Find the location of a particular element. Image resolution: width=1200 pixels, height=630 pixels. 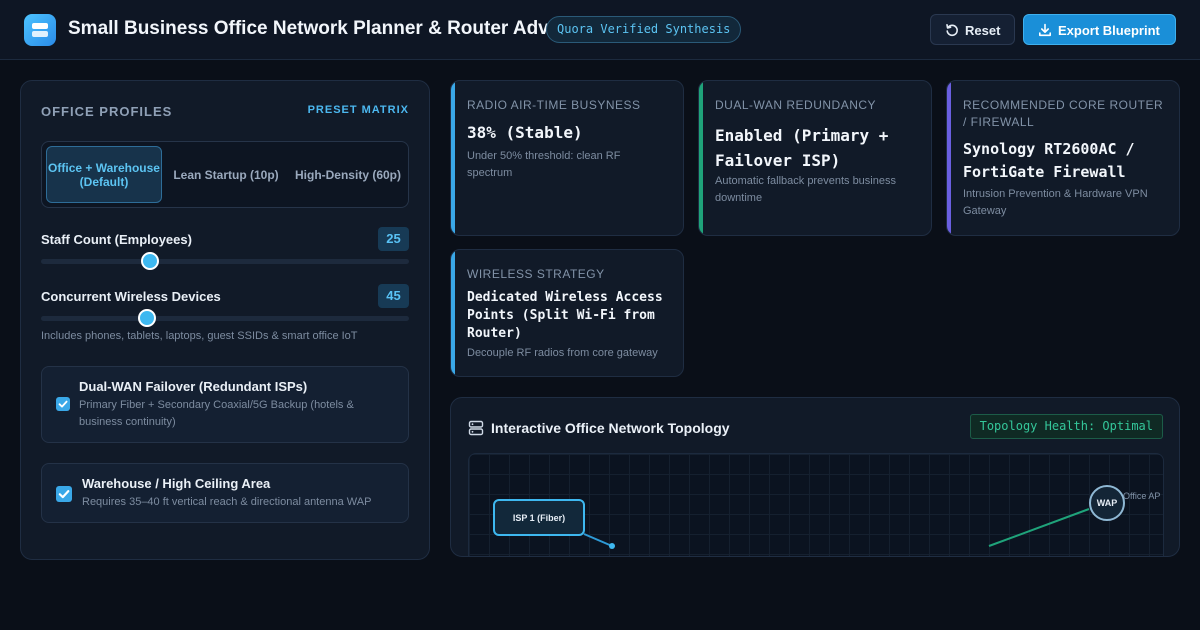

wap-node: WAP is located at coordinates (1107, 503).